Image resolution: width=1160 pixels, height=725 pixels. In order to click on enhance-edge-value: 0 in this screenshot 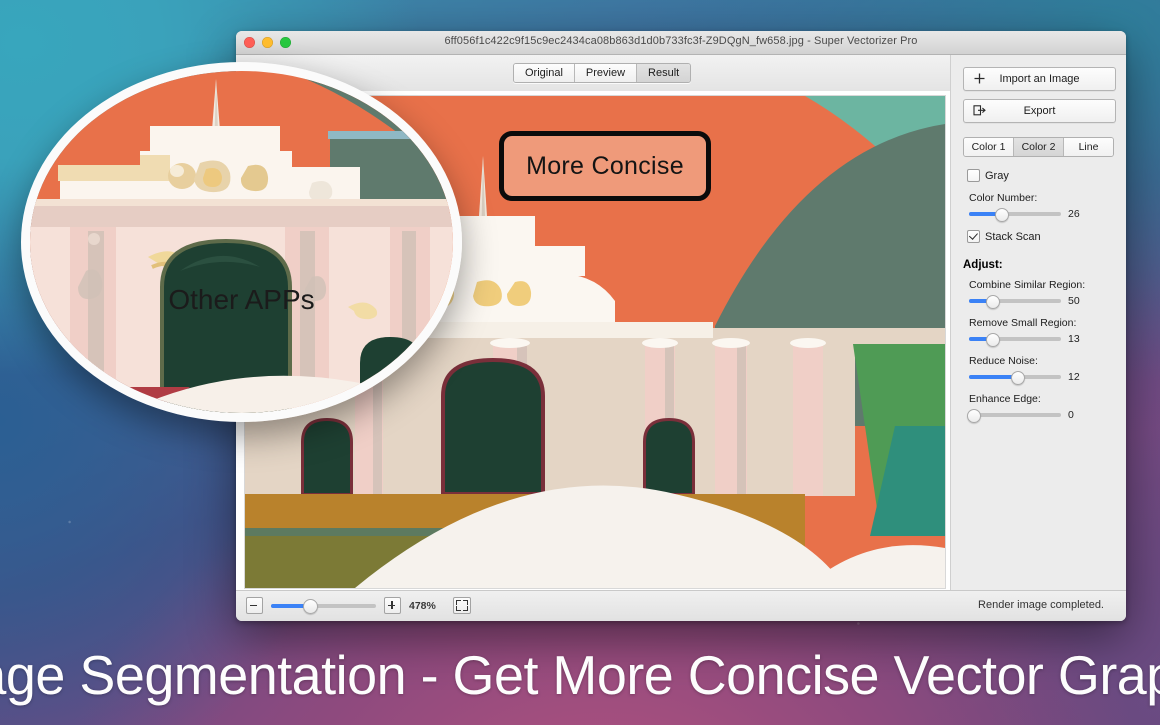, I will do `click(1071, 415)`.